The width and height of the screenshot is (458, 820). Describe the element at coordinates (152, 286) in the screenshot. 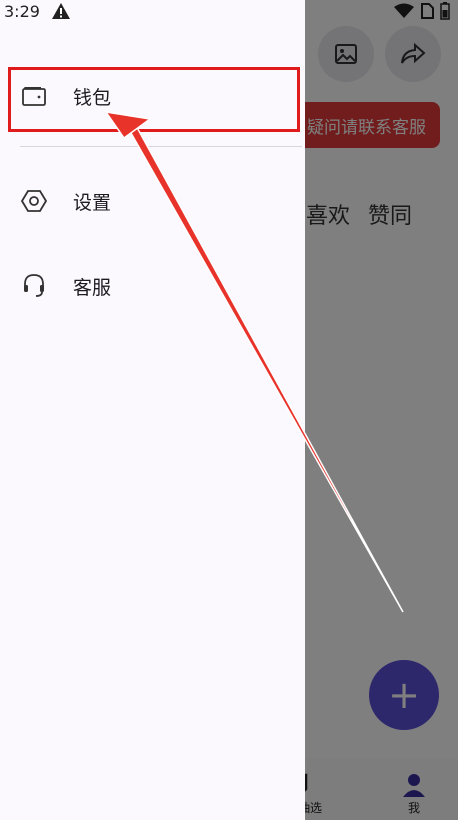

I see `drawer-item-support: 客服` at that location.